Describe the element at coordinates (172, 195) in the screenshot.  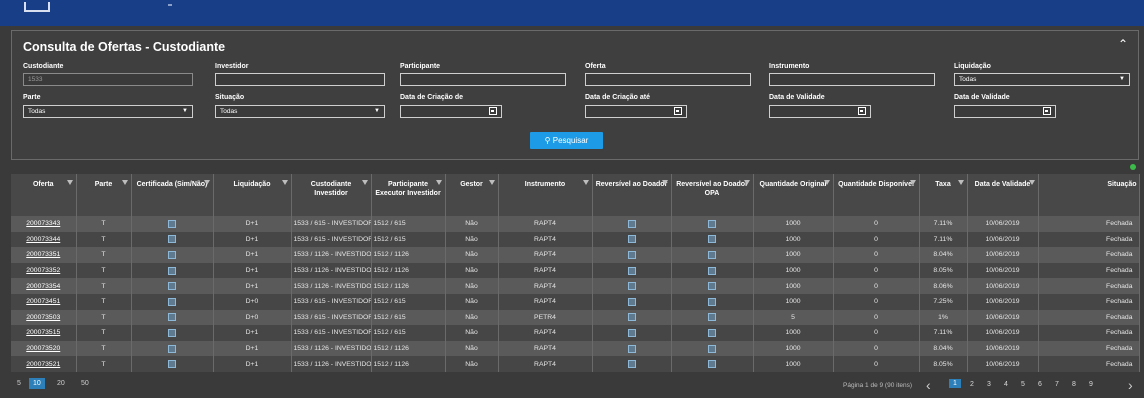
I see `column-header: Certificada (Sim/Não)` at that location.